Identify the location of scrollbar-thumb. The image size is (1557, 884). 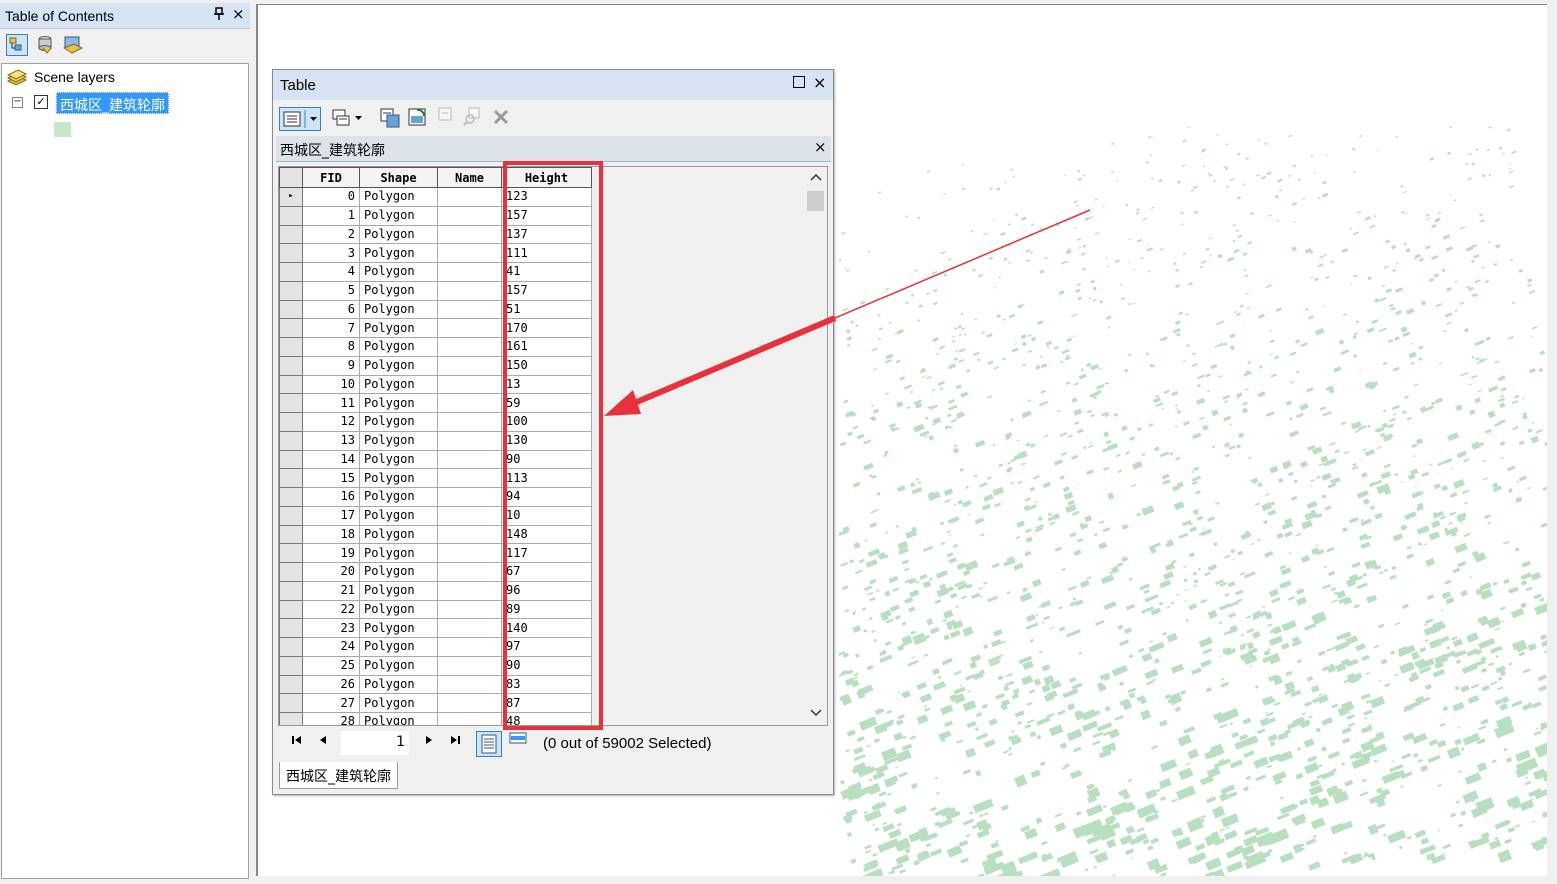
(815, 201).